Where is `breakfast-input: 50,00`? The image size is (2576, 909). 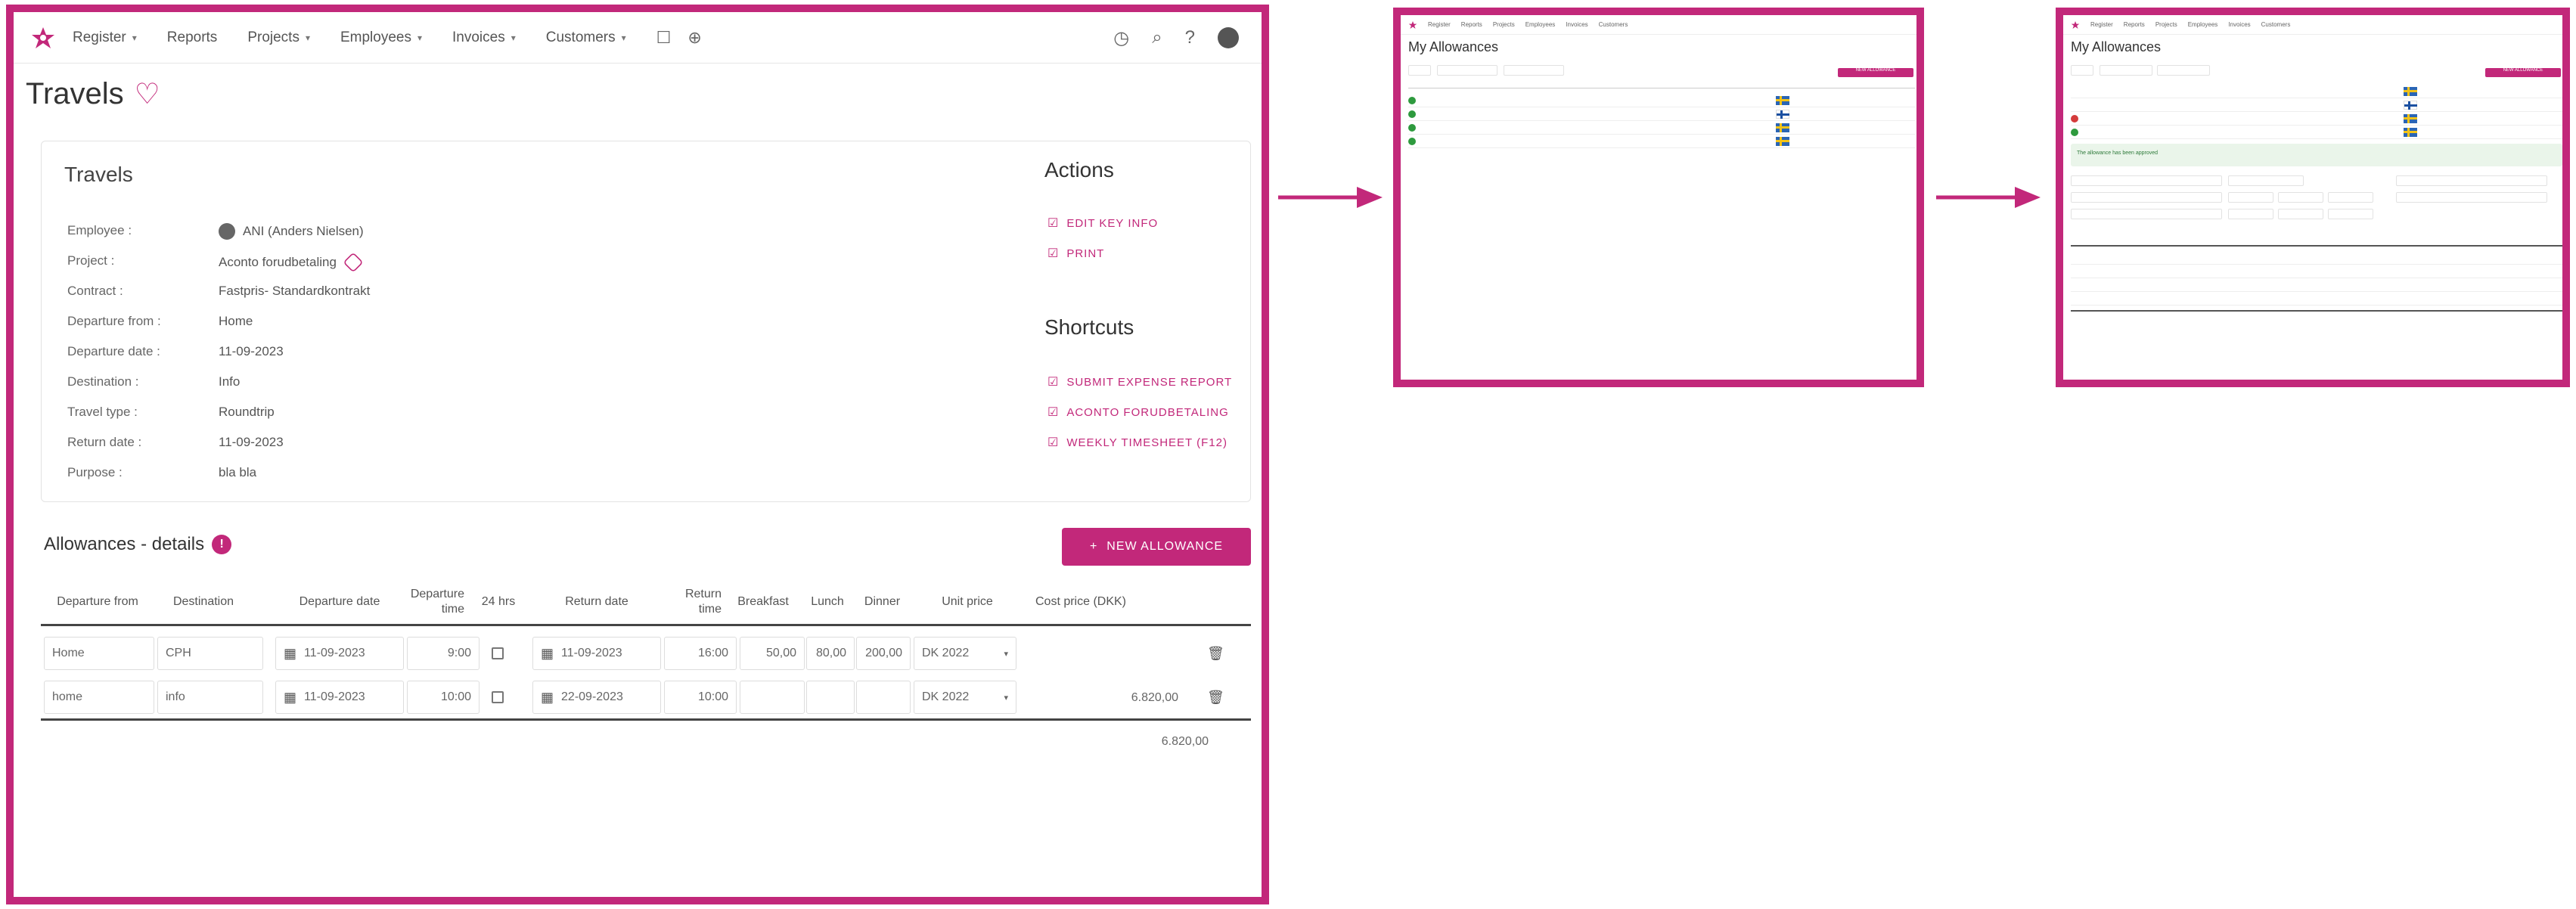 breakfast-input: 50,00 is located at coordinates (772, 653).